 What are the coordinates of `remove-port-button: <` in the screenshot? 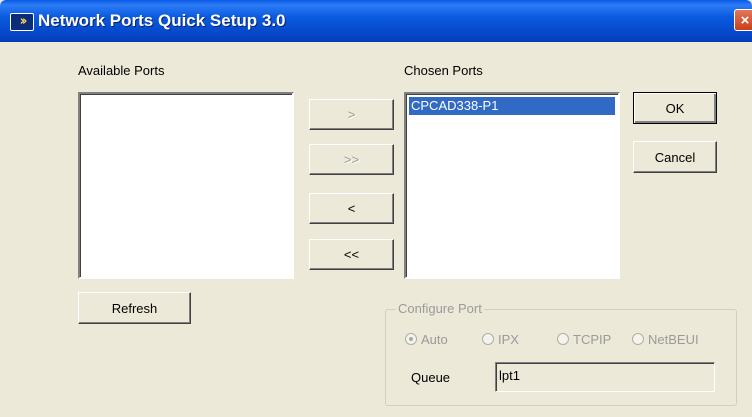 It's located at (351, 208).